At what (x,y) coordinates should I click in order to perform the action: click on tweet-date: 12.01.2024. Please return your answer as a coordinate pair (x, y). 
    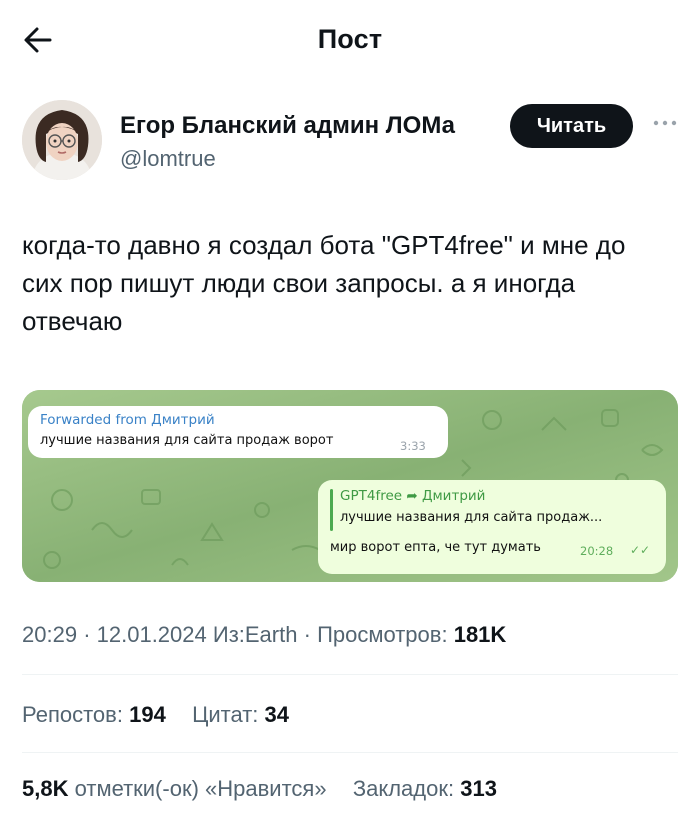
    Looking at the image, I should click on (152, 634).